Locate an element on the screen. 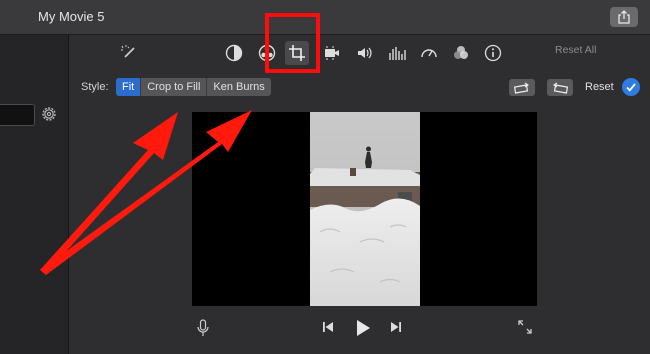 The width and height of the screenshot is (650, 354). arrow-to-crop-to-fill is located at coordinates (109, 193).